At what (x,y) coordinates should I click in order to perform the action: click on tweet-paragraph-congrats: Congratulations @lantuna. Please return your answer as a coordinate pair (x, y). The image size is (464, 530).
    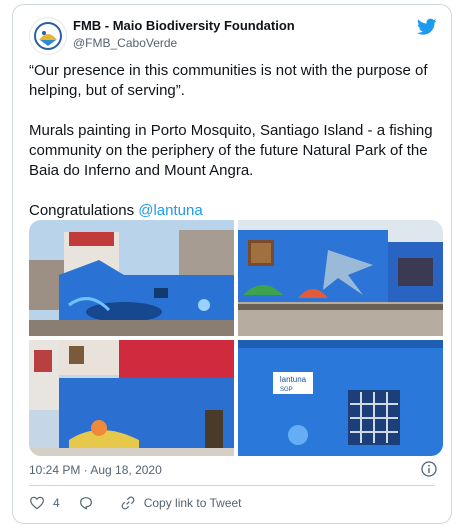
    Looking at the image, I should click on (236, 211).